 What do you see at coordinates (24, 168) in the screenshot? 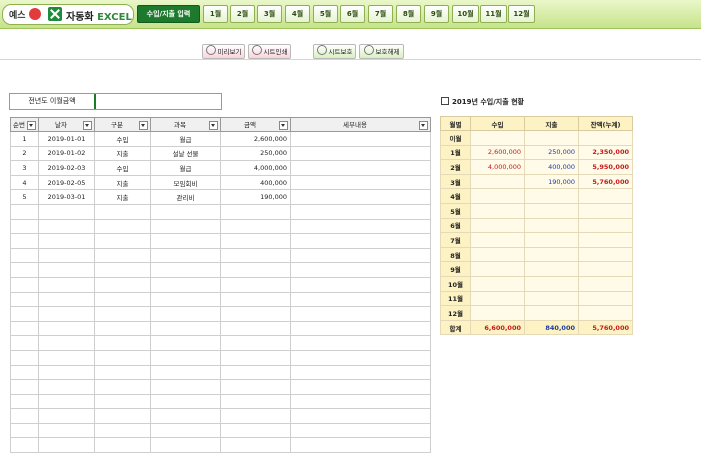
I see `table-cell: 3` at bounding box center [24, 168].